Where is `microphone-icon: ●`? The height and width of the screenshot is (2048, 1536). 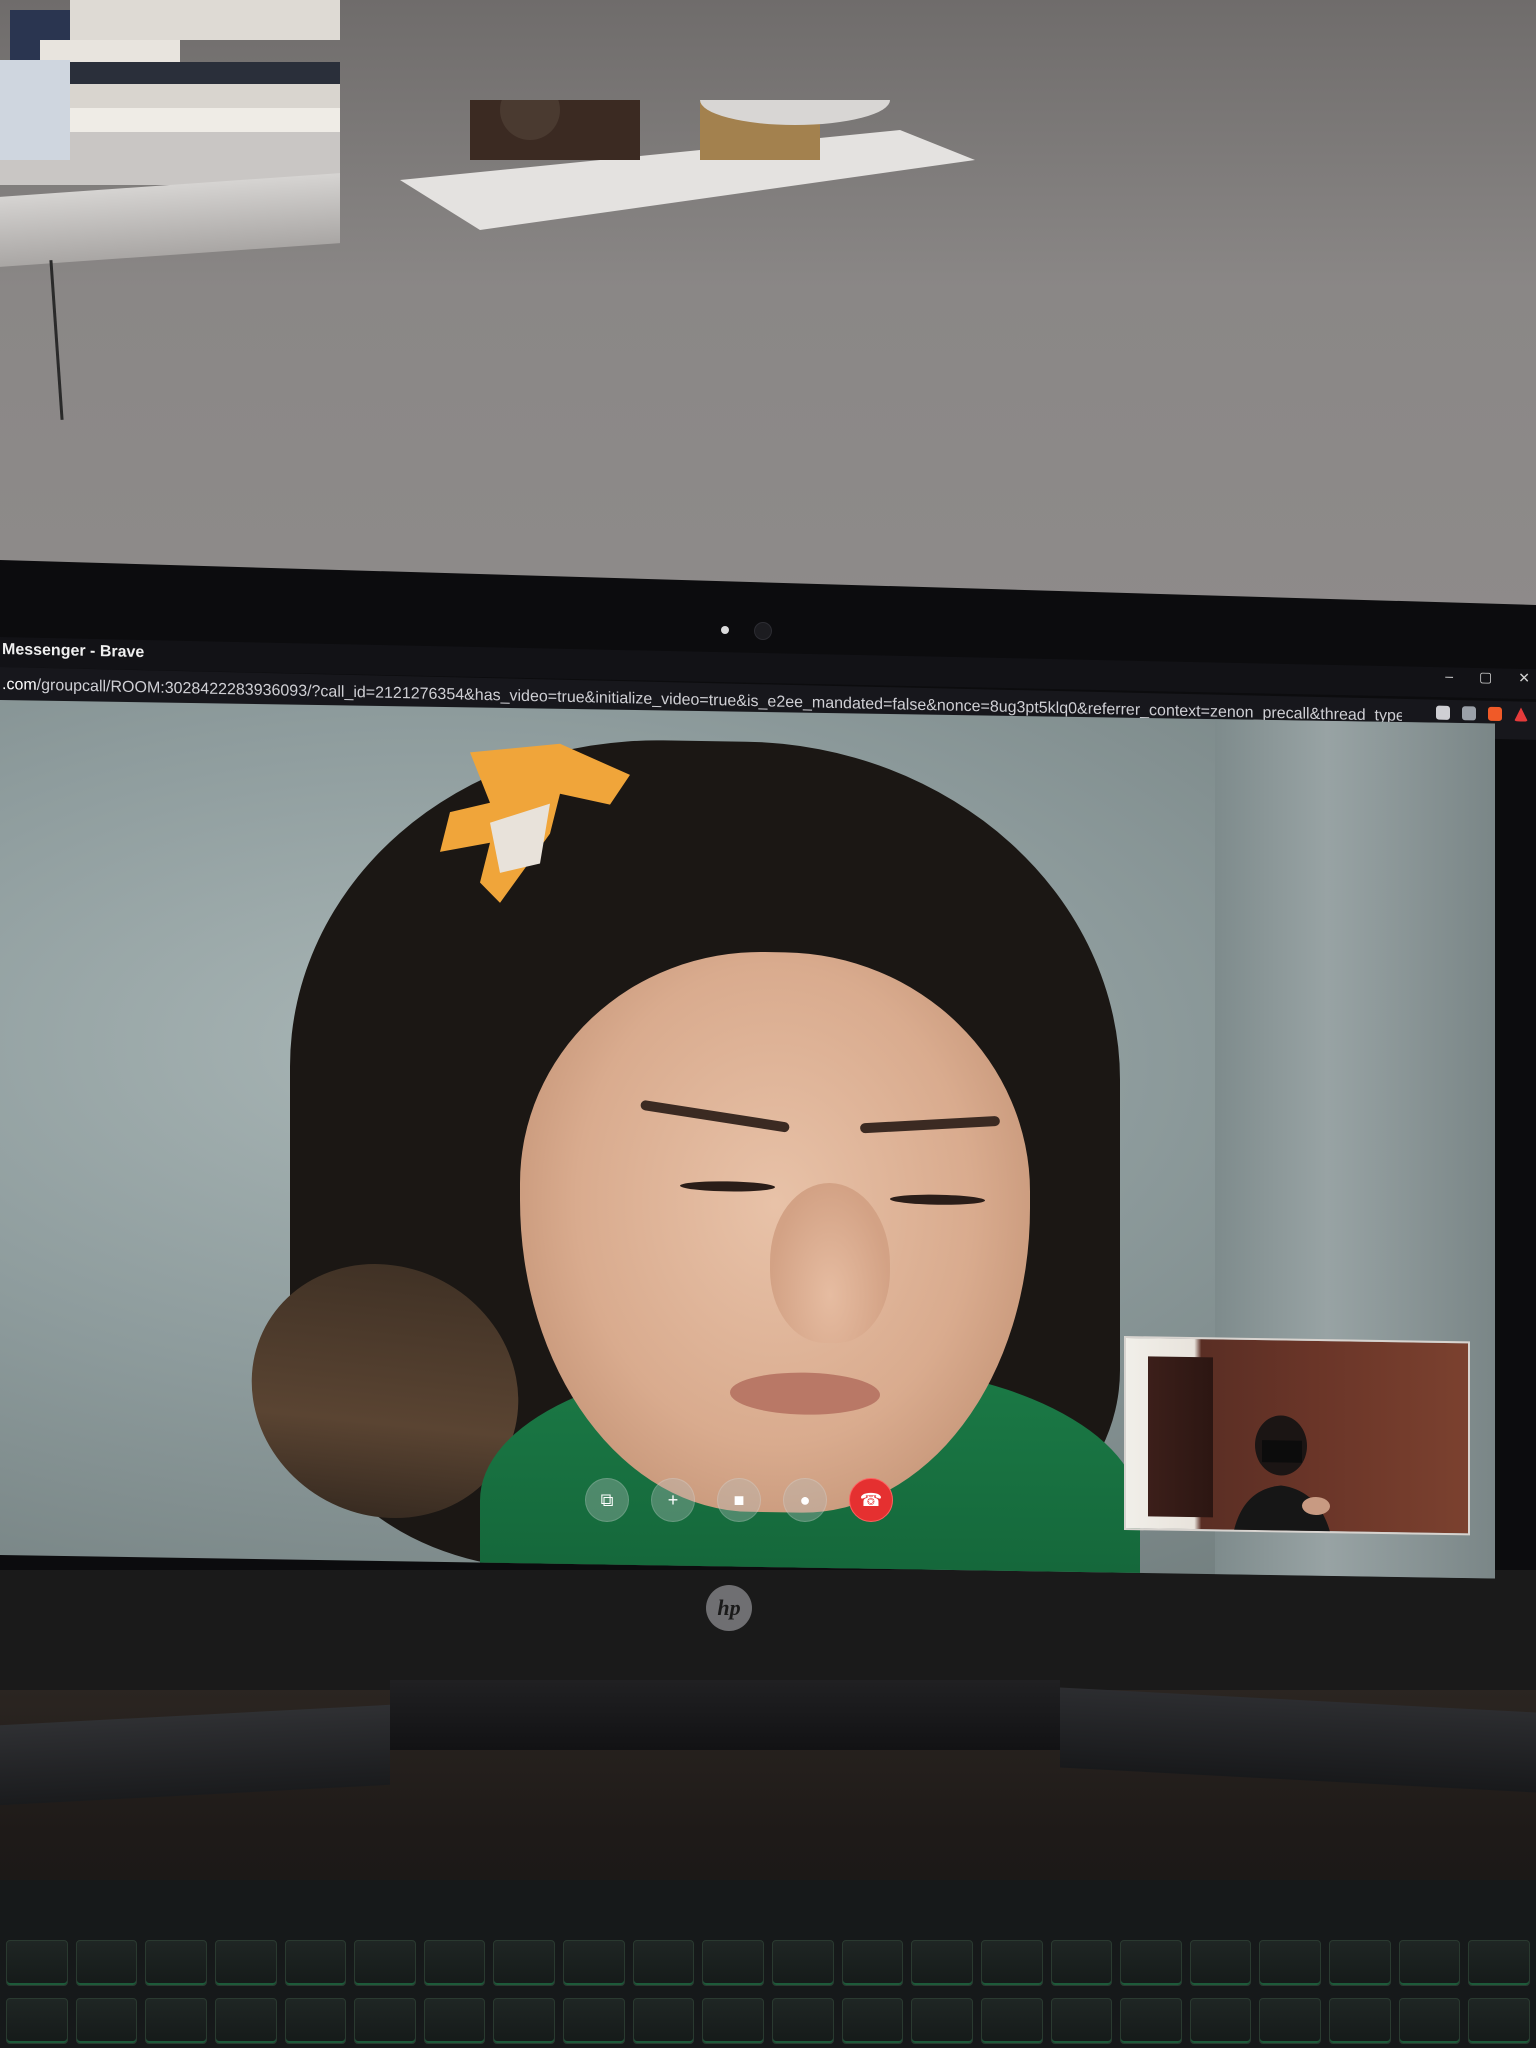
microphone-icon: ● is located at coordinates (805, 1500).